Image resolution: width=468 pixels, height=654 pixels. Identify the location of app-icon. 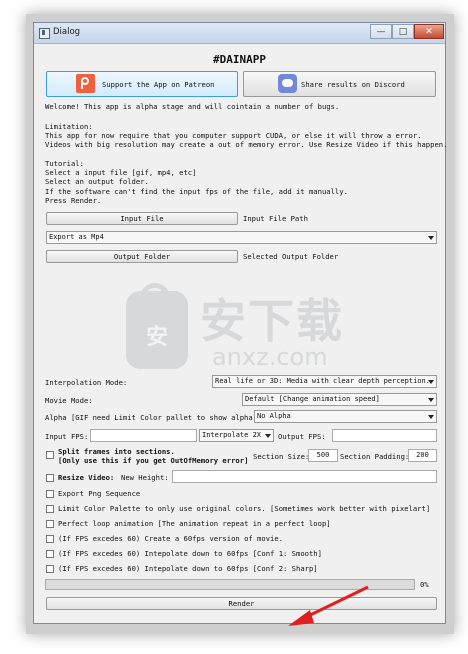
(44, 33).